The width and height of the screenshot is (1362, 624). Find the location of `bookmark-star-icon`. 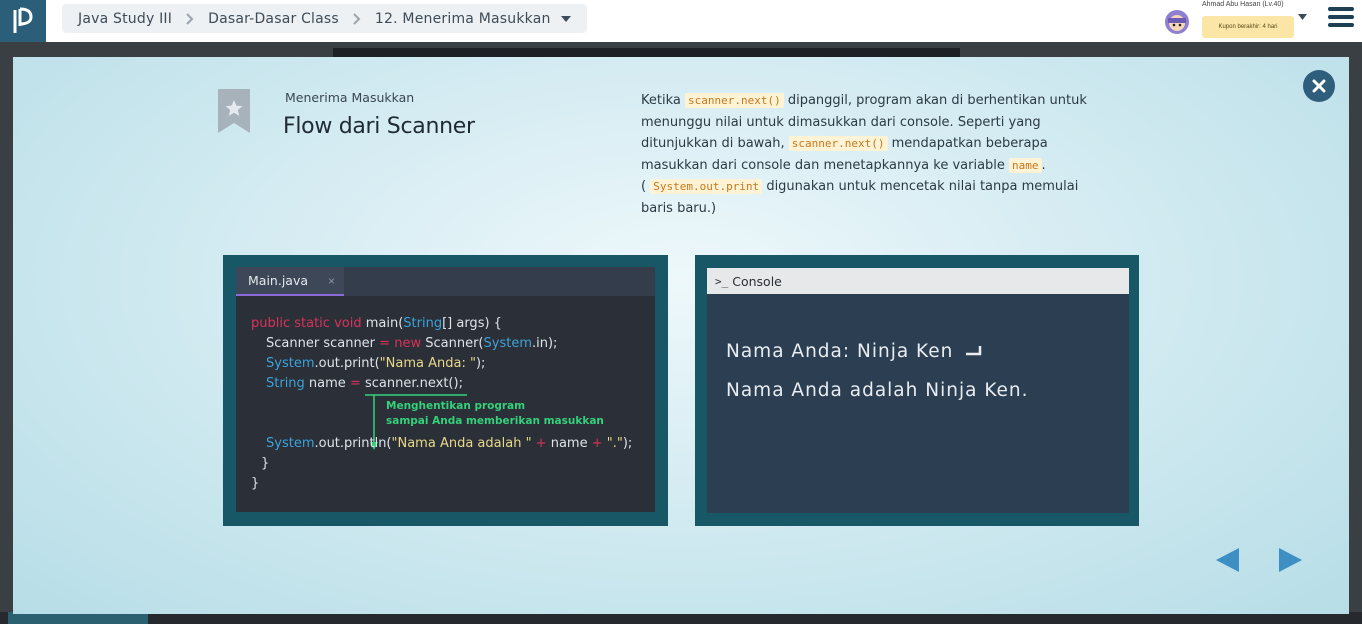

bookmark-star-icon is located at coordinates (234, 111).